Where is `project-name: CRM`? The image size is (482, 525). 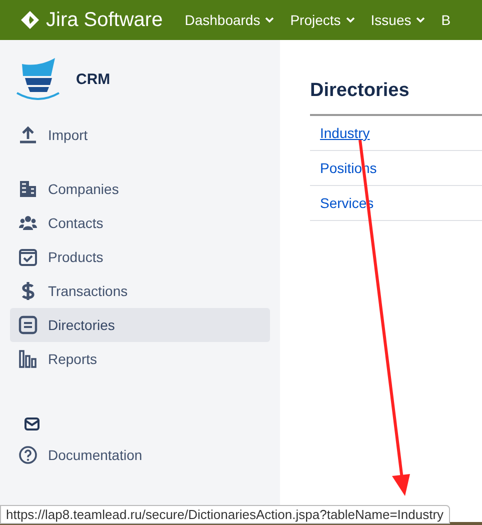
project-name: CRM is located at coordinates (93, 79).